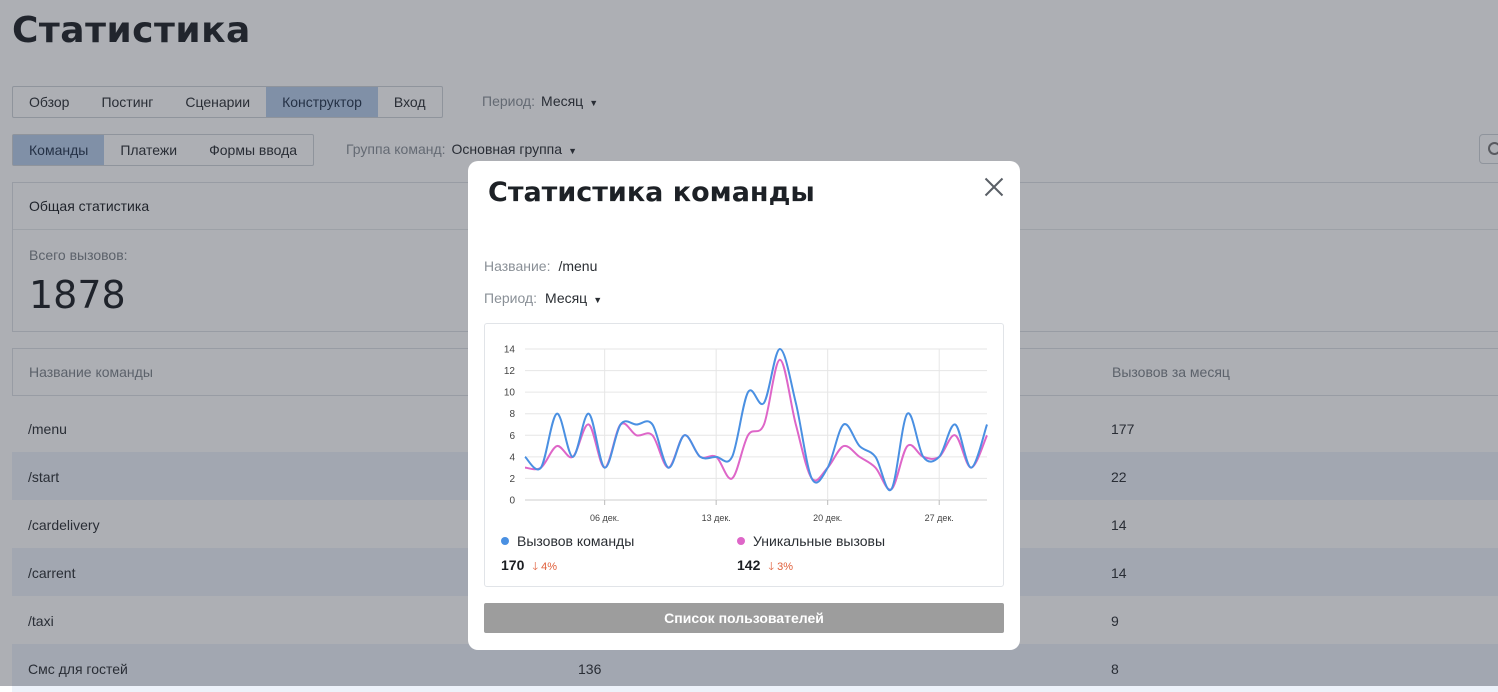  What do you see at coordinates (604, 518) in the screenshot?
I see `x-tick-label: 06 дек.` at bounding box center [604, 518].